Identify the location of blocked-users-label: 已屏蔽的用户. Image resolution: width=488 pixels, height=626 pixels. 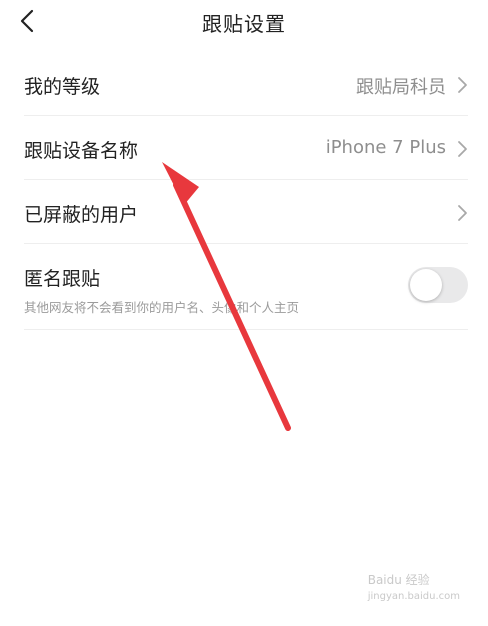
(81, 215).